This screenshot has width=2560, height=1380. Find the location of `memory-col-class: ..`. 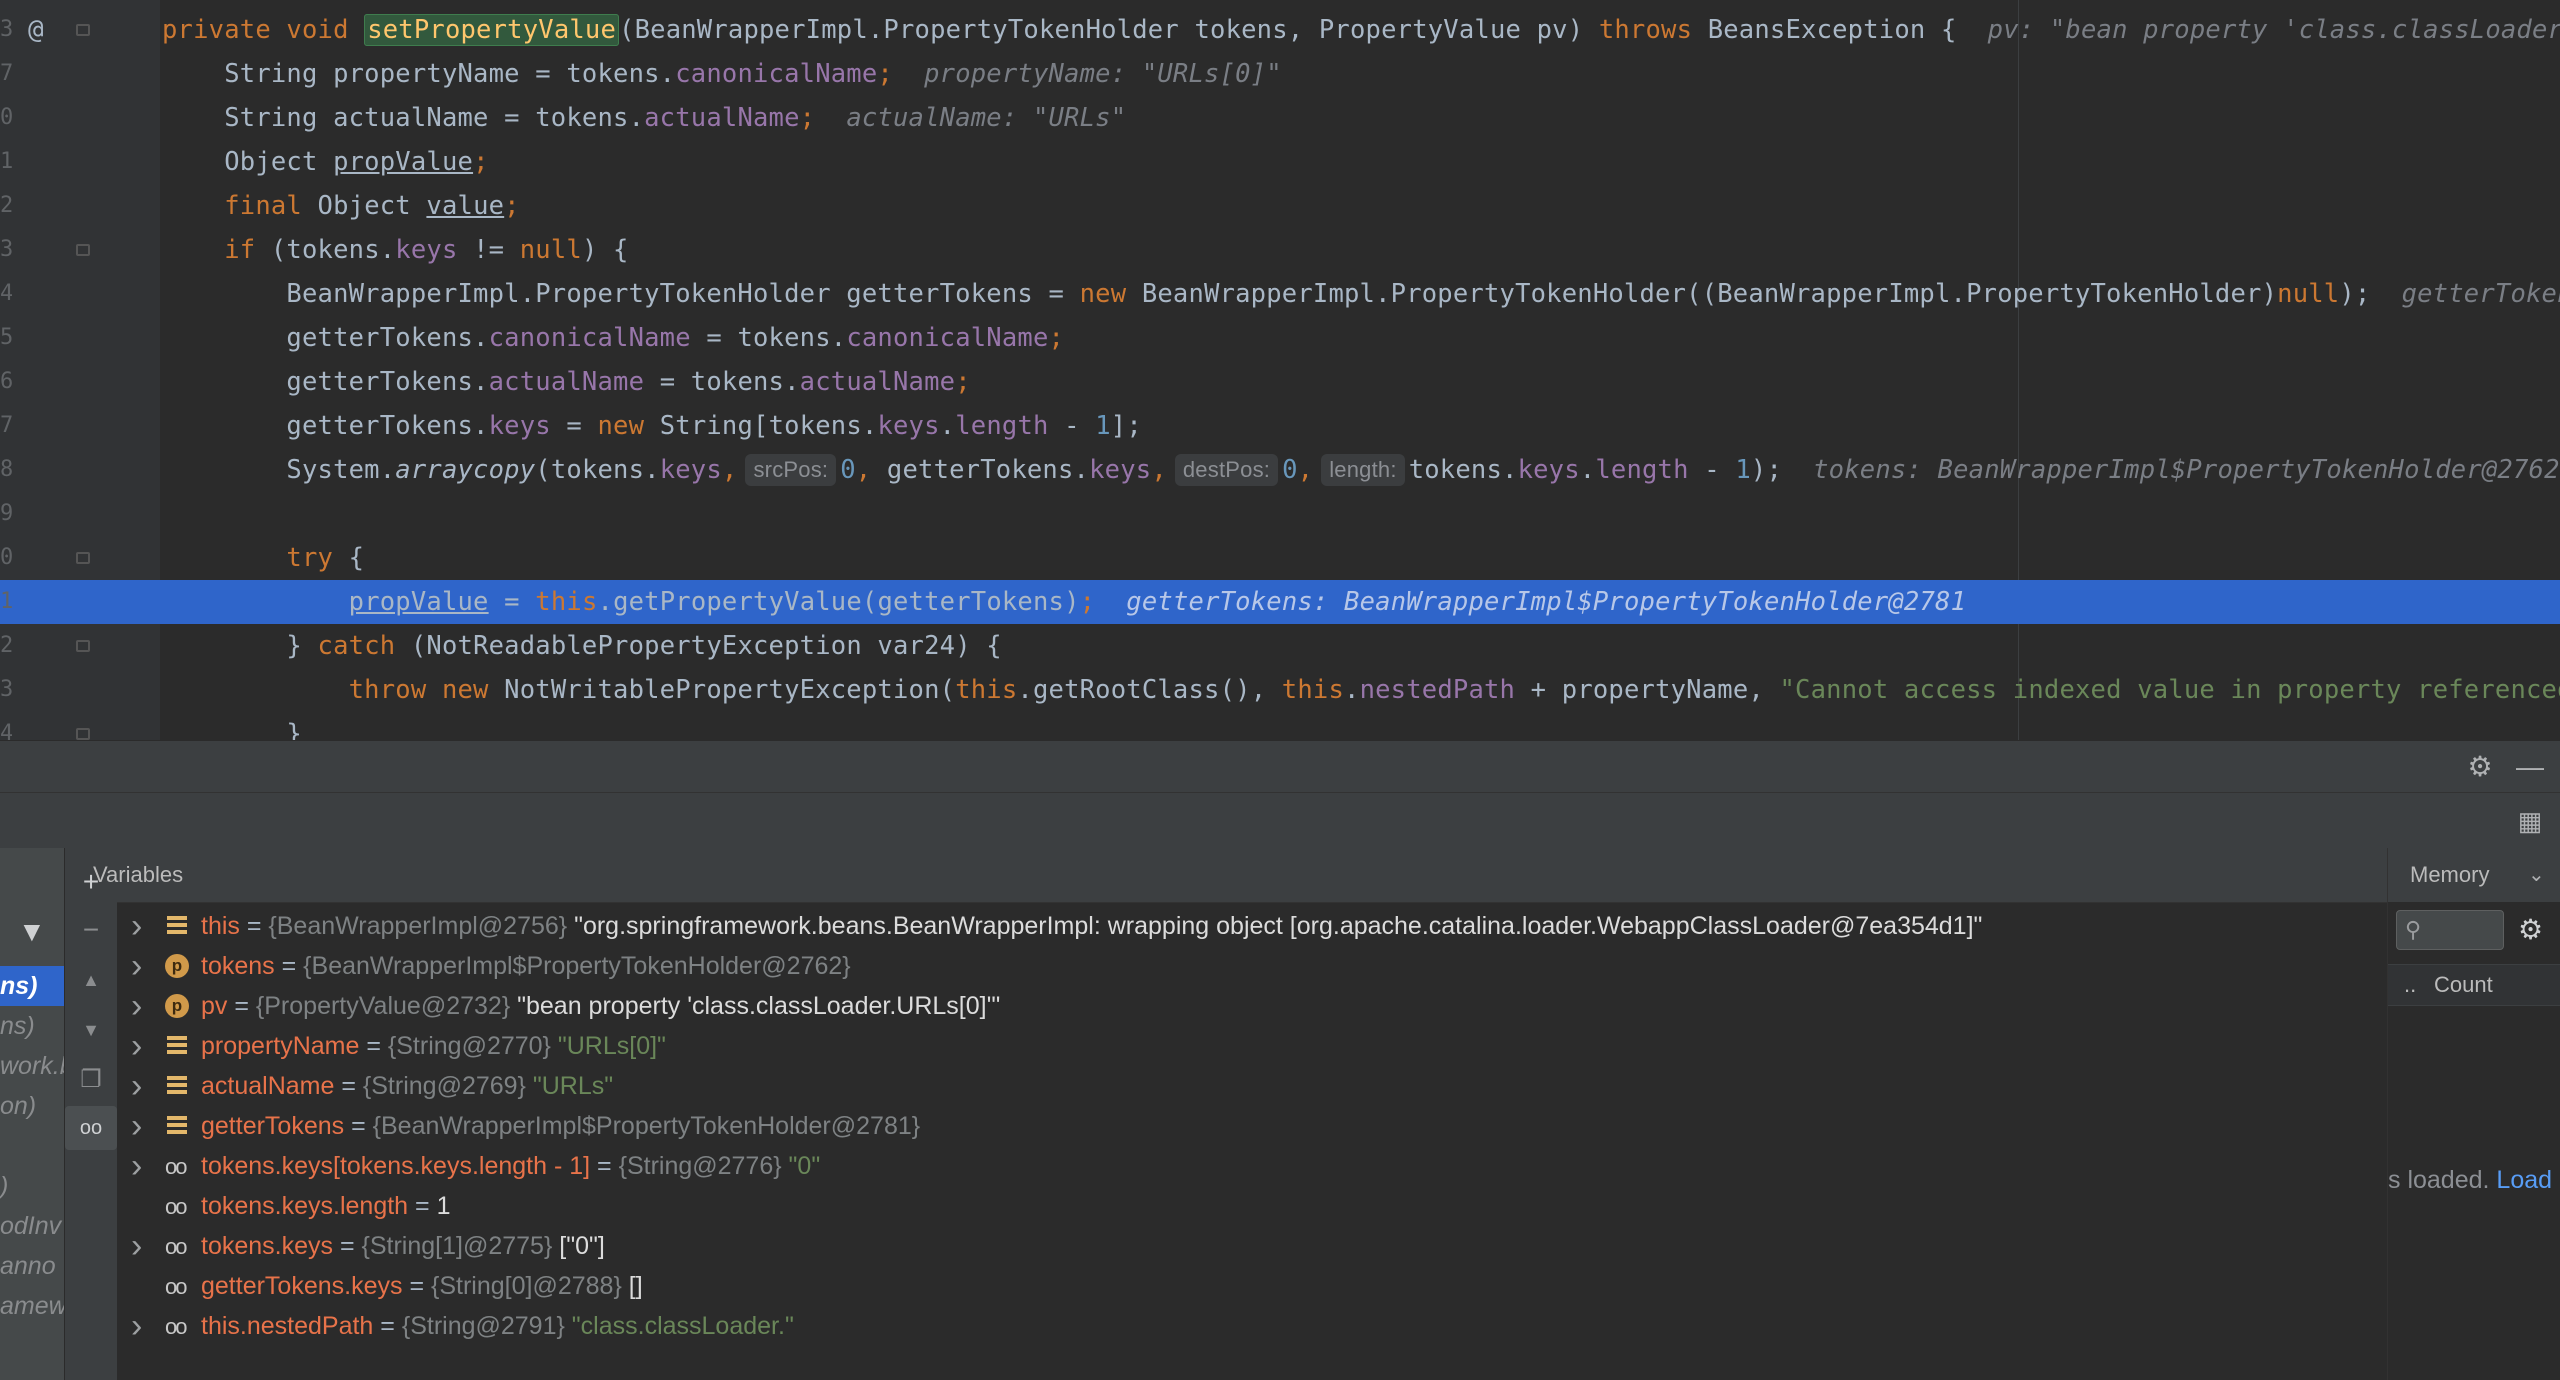

memory-col-class: .. is located at coordinates (2410, 985).